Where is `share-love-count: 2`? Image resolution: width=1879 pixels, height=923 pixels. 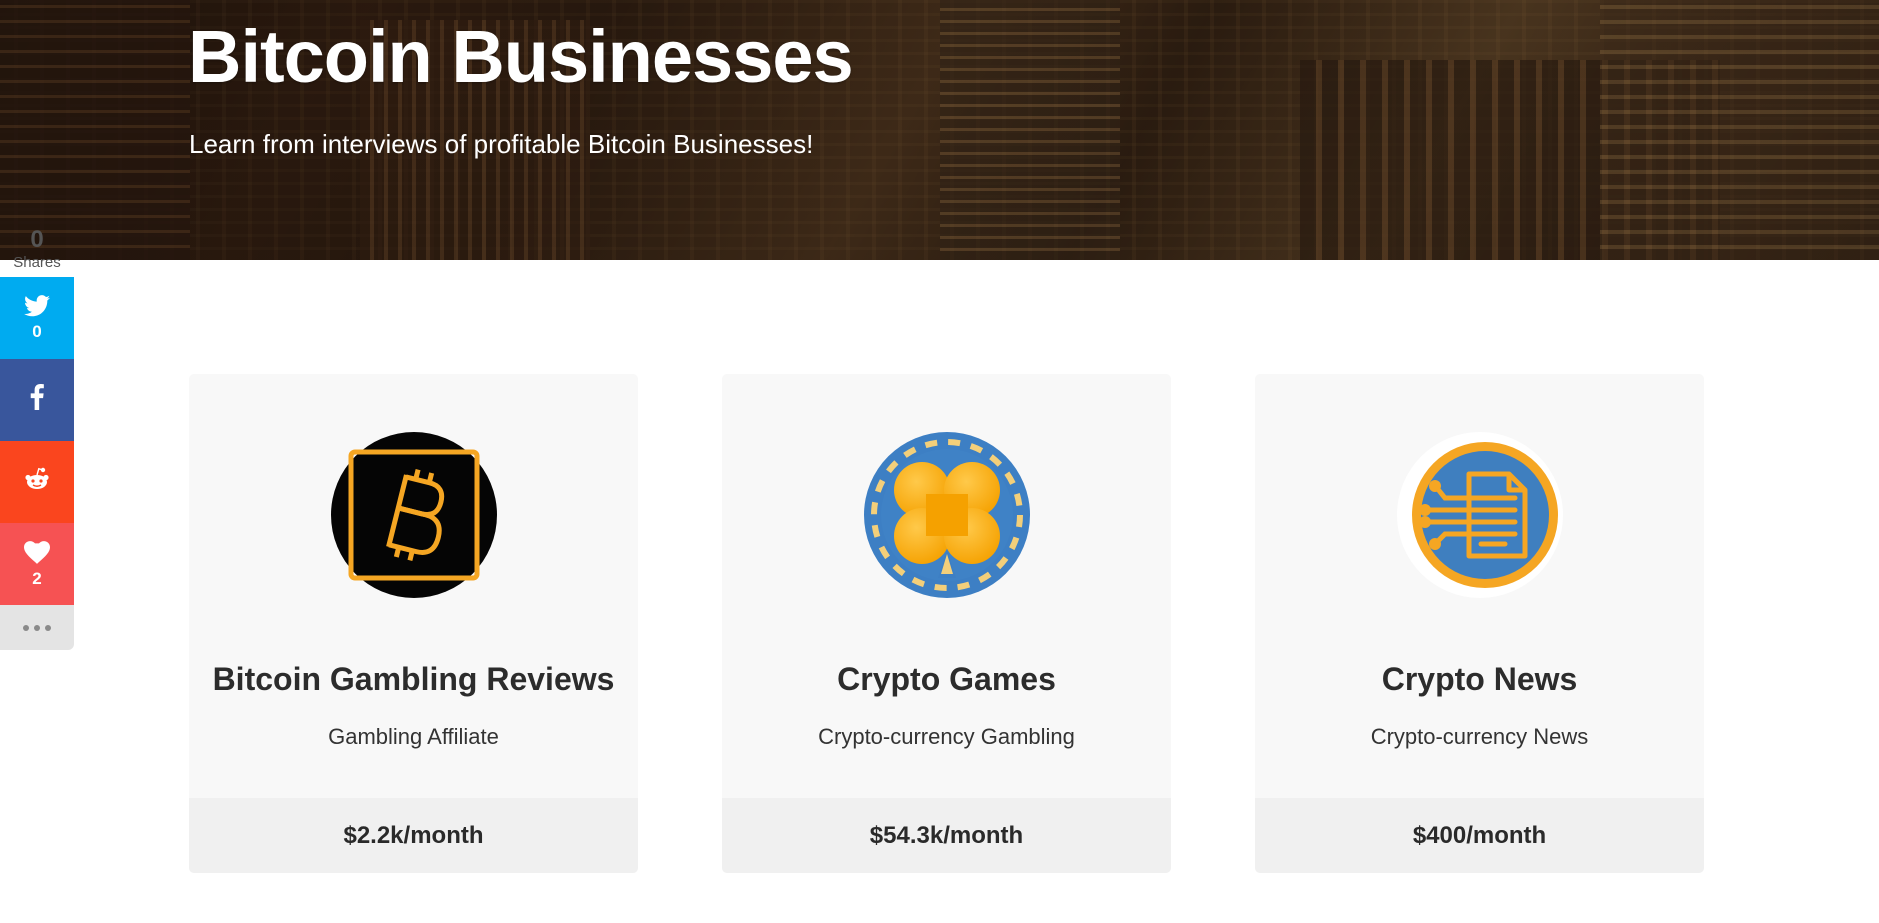
share-love-count: 2 is located at coordinates (37, 578).